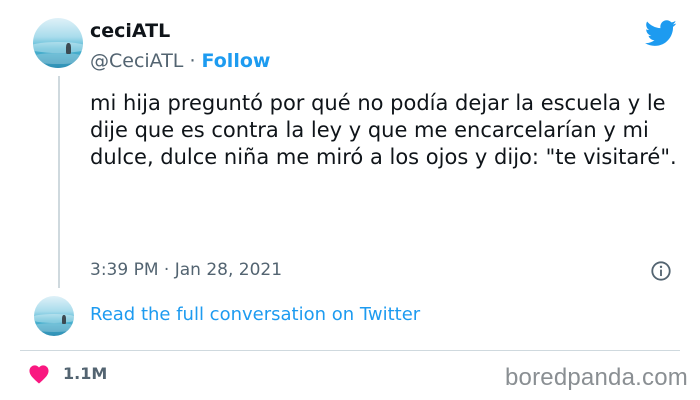 This screenshot has width=700, height=400. I want to click on twitter-bird-icon, so click(661, 33).